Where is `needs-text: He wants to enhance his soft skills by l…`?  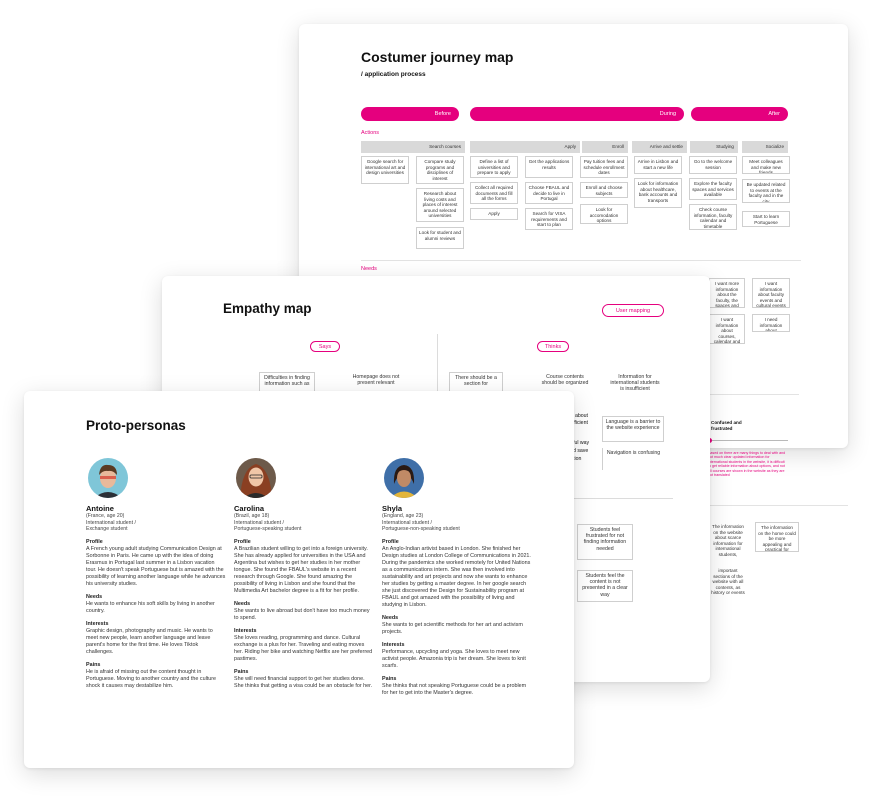
needs-text: He wants to enhance his soft skills by l… is located at coordinates (150, 607).